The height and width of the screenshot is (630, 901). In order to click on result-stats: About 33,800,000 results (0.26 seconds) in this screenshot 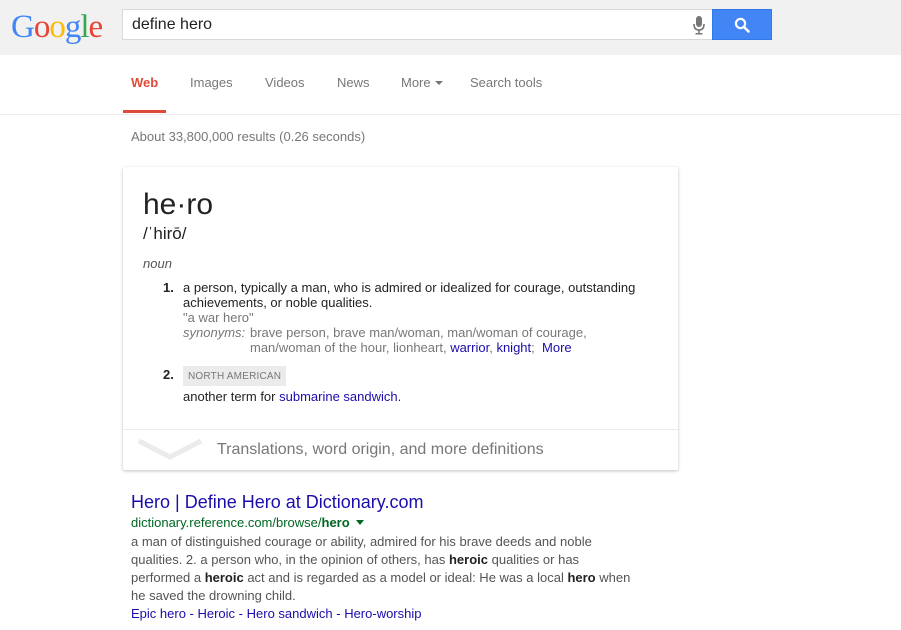, I will do `click(248, 136)`.